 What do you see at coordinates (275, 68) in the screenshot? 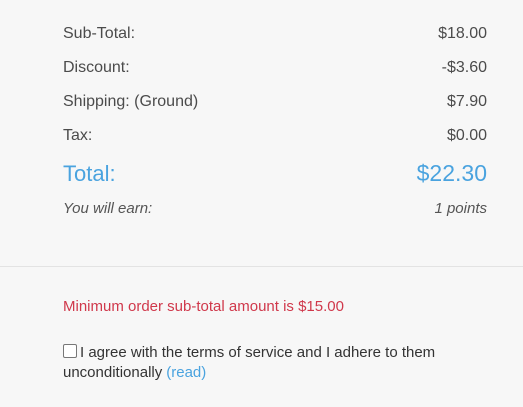
I see `discount-row: Discount: -$3.60` at bounding box center [275, 68].